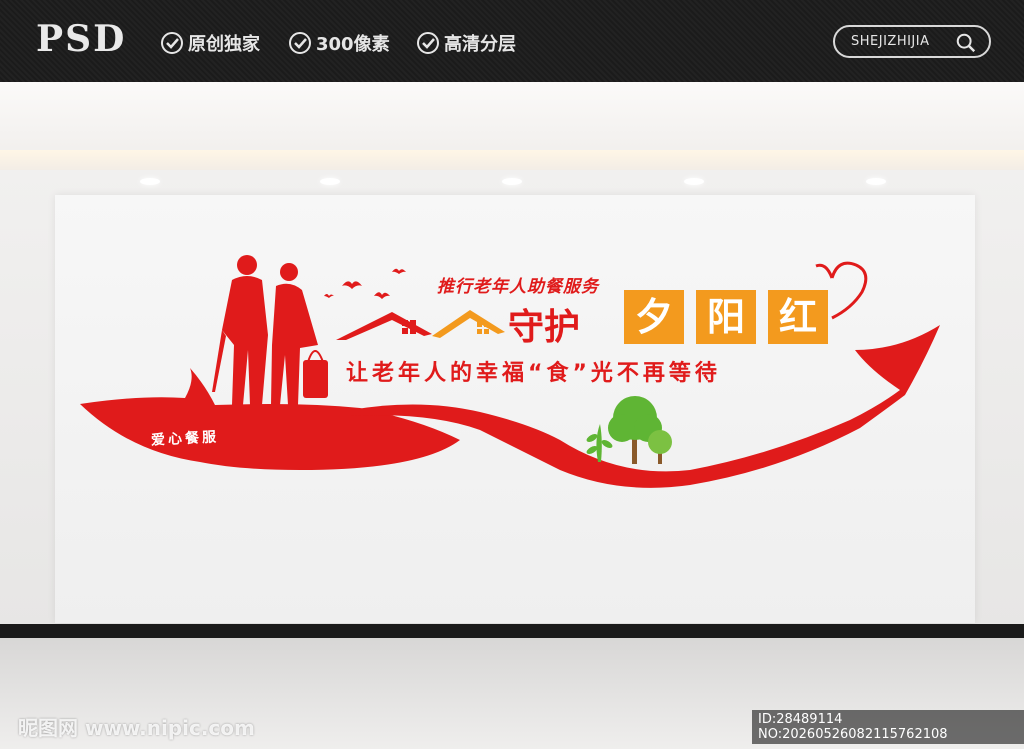 The width and height of the screenshot is (1024, 749). I want to click on tag-char-box: 夕, so click(654, 317).